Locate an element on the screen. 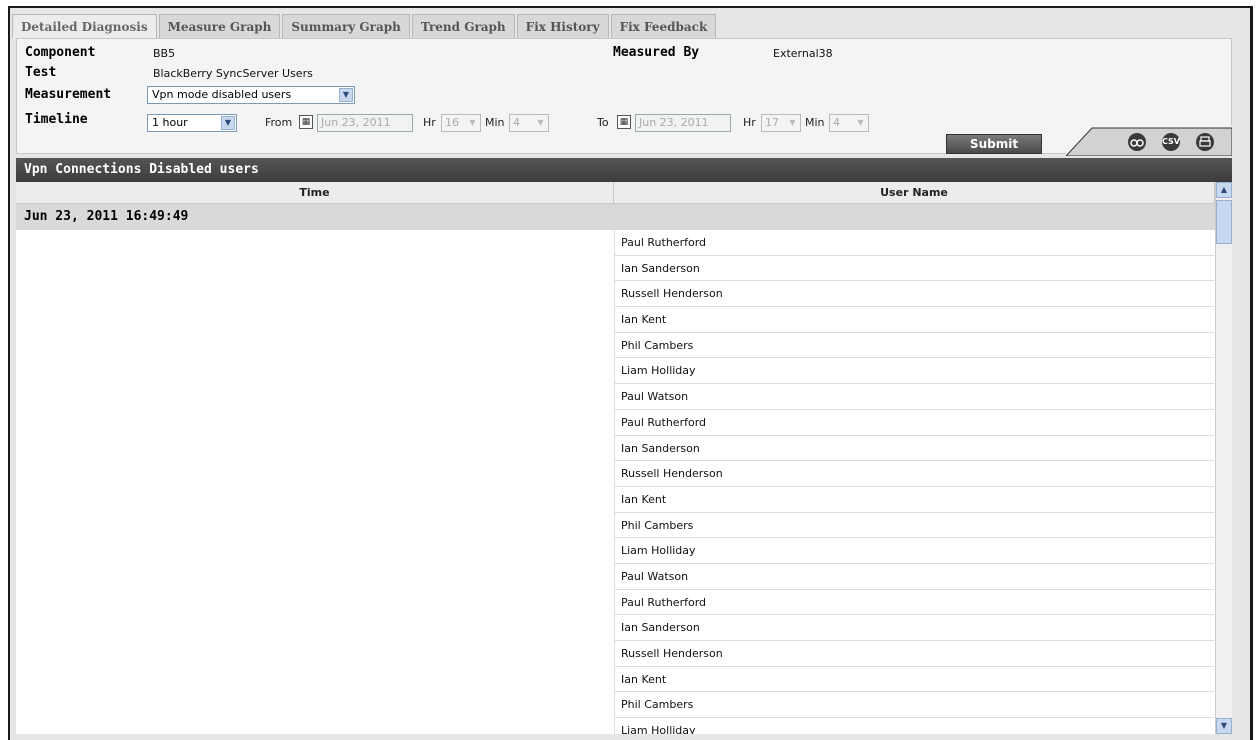  from-hr-select: 16 ▼ is located at coordinates (461, 123).